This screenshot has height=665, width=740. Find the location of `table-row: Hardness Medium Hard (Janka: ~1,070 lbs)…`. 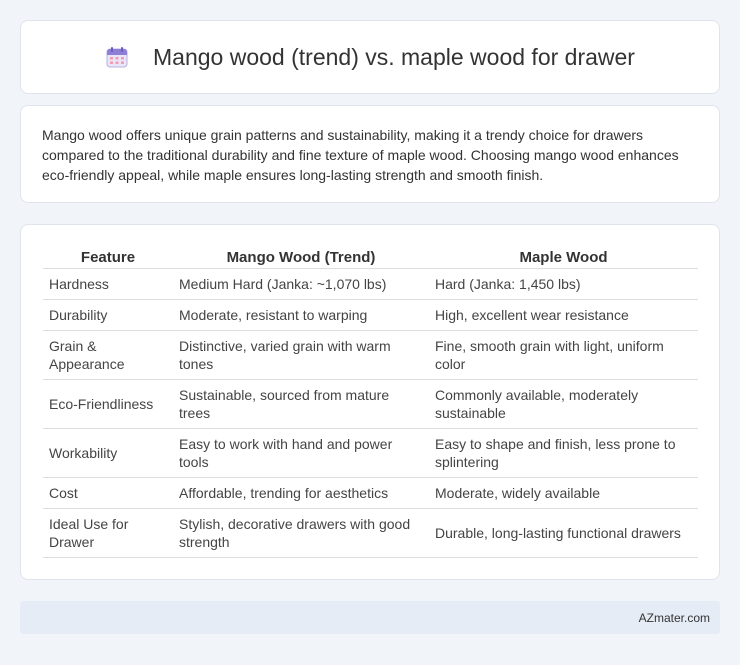

table-row: Hardness Medium Hard (Janka: ~1,070 lbs)… is located at coordinates (370, 284).